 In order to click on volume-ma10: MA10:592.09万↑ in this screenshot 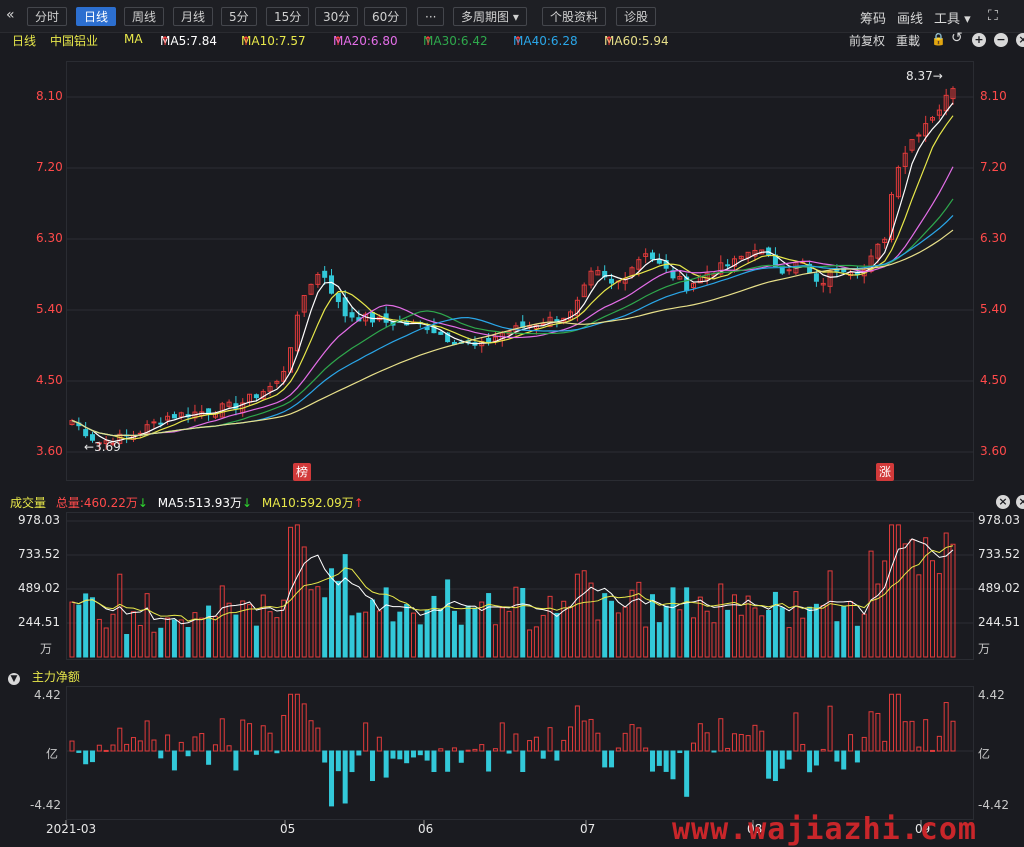, I will do `click(312, 503)`.